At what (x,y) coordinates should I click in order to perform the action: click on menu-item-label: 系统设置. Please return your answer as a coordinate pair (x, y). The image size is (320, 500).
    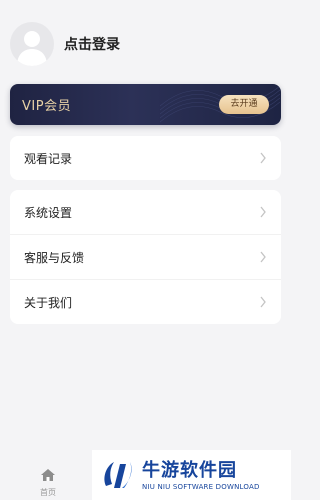
    Looking at the image, I should click on (48, 212).